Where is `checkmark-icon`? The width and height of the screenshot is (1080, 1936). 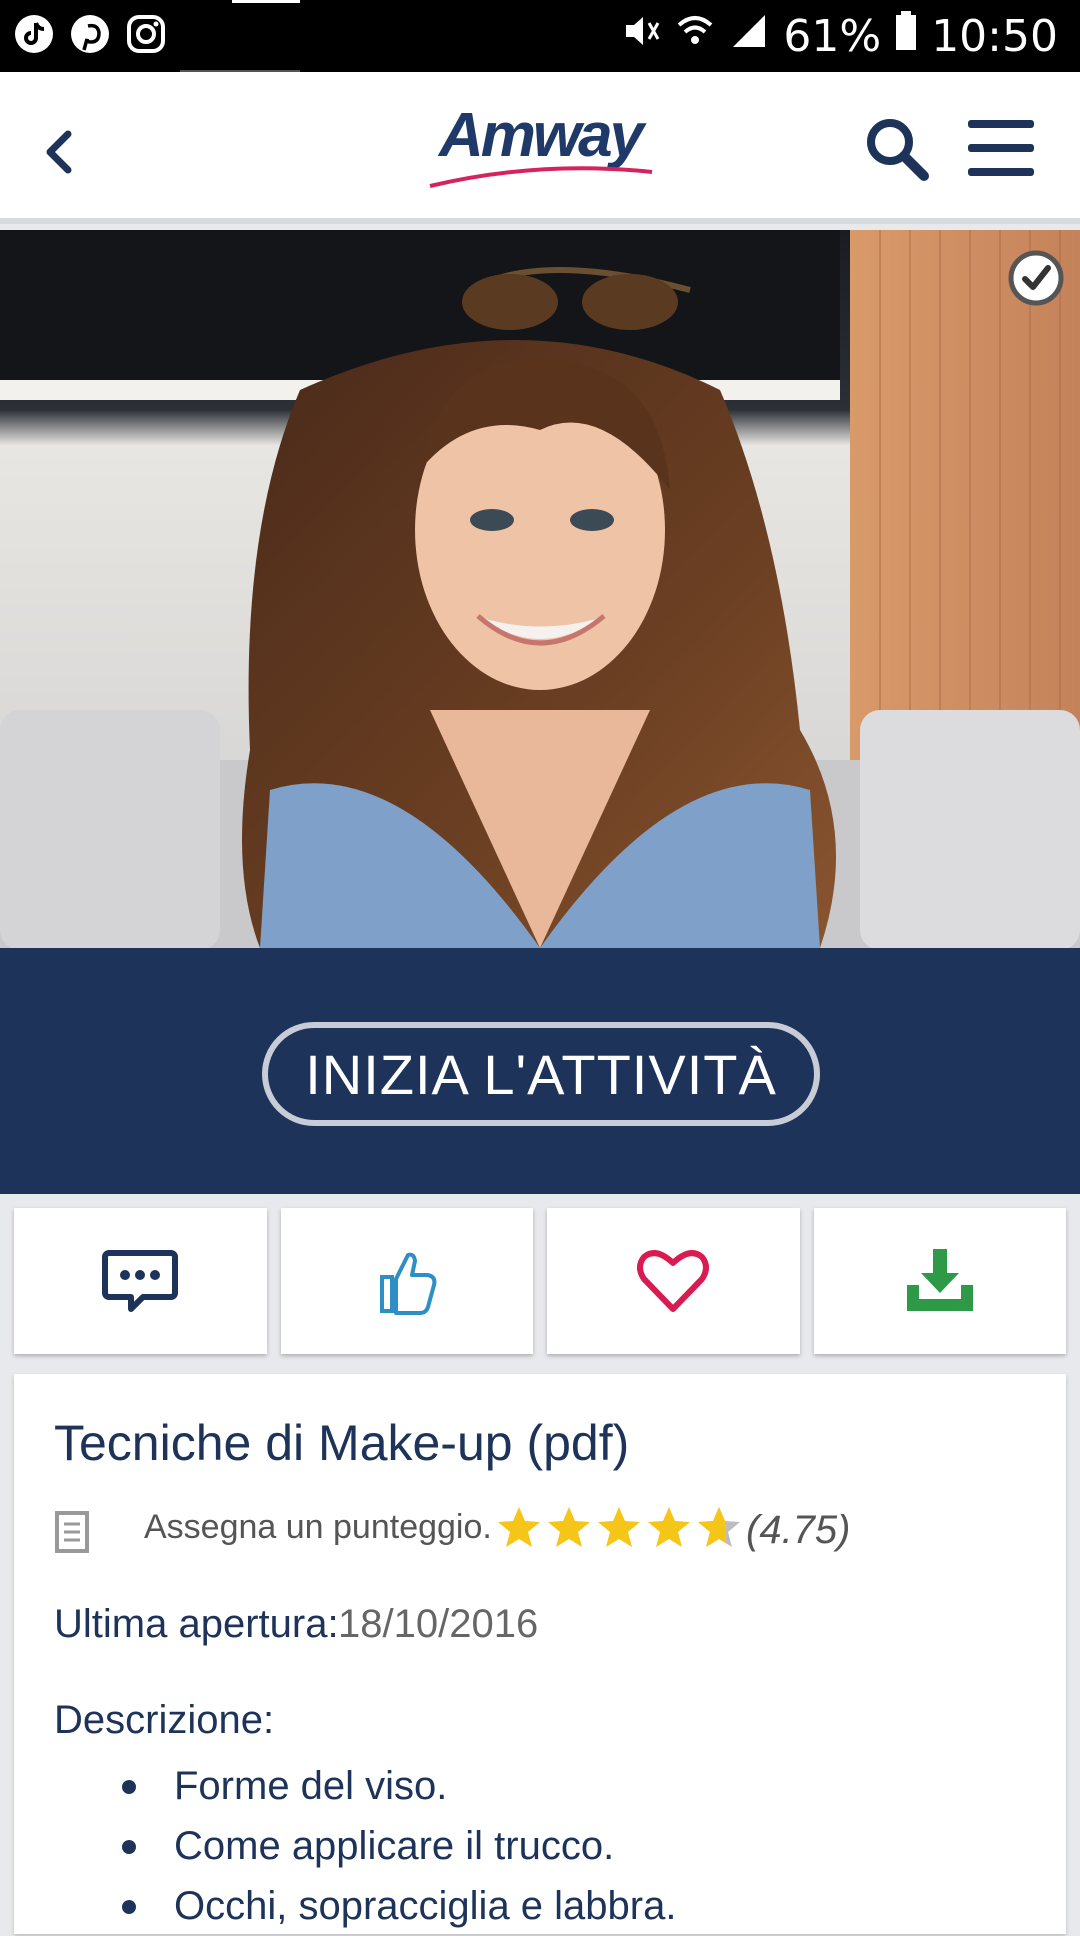 checkmark-icon is located at coordinates (1036, 278).